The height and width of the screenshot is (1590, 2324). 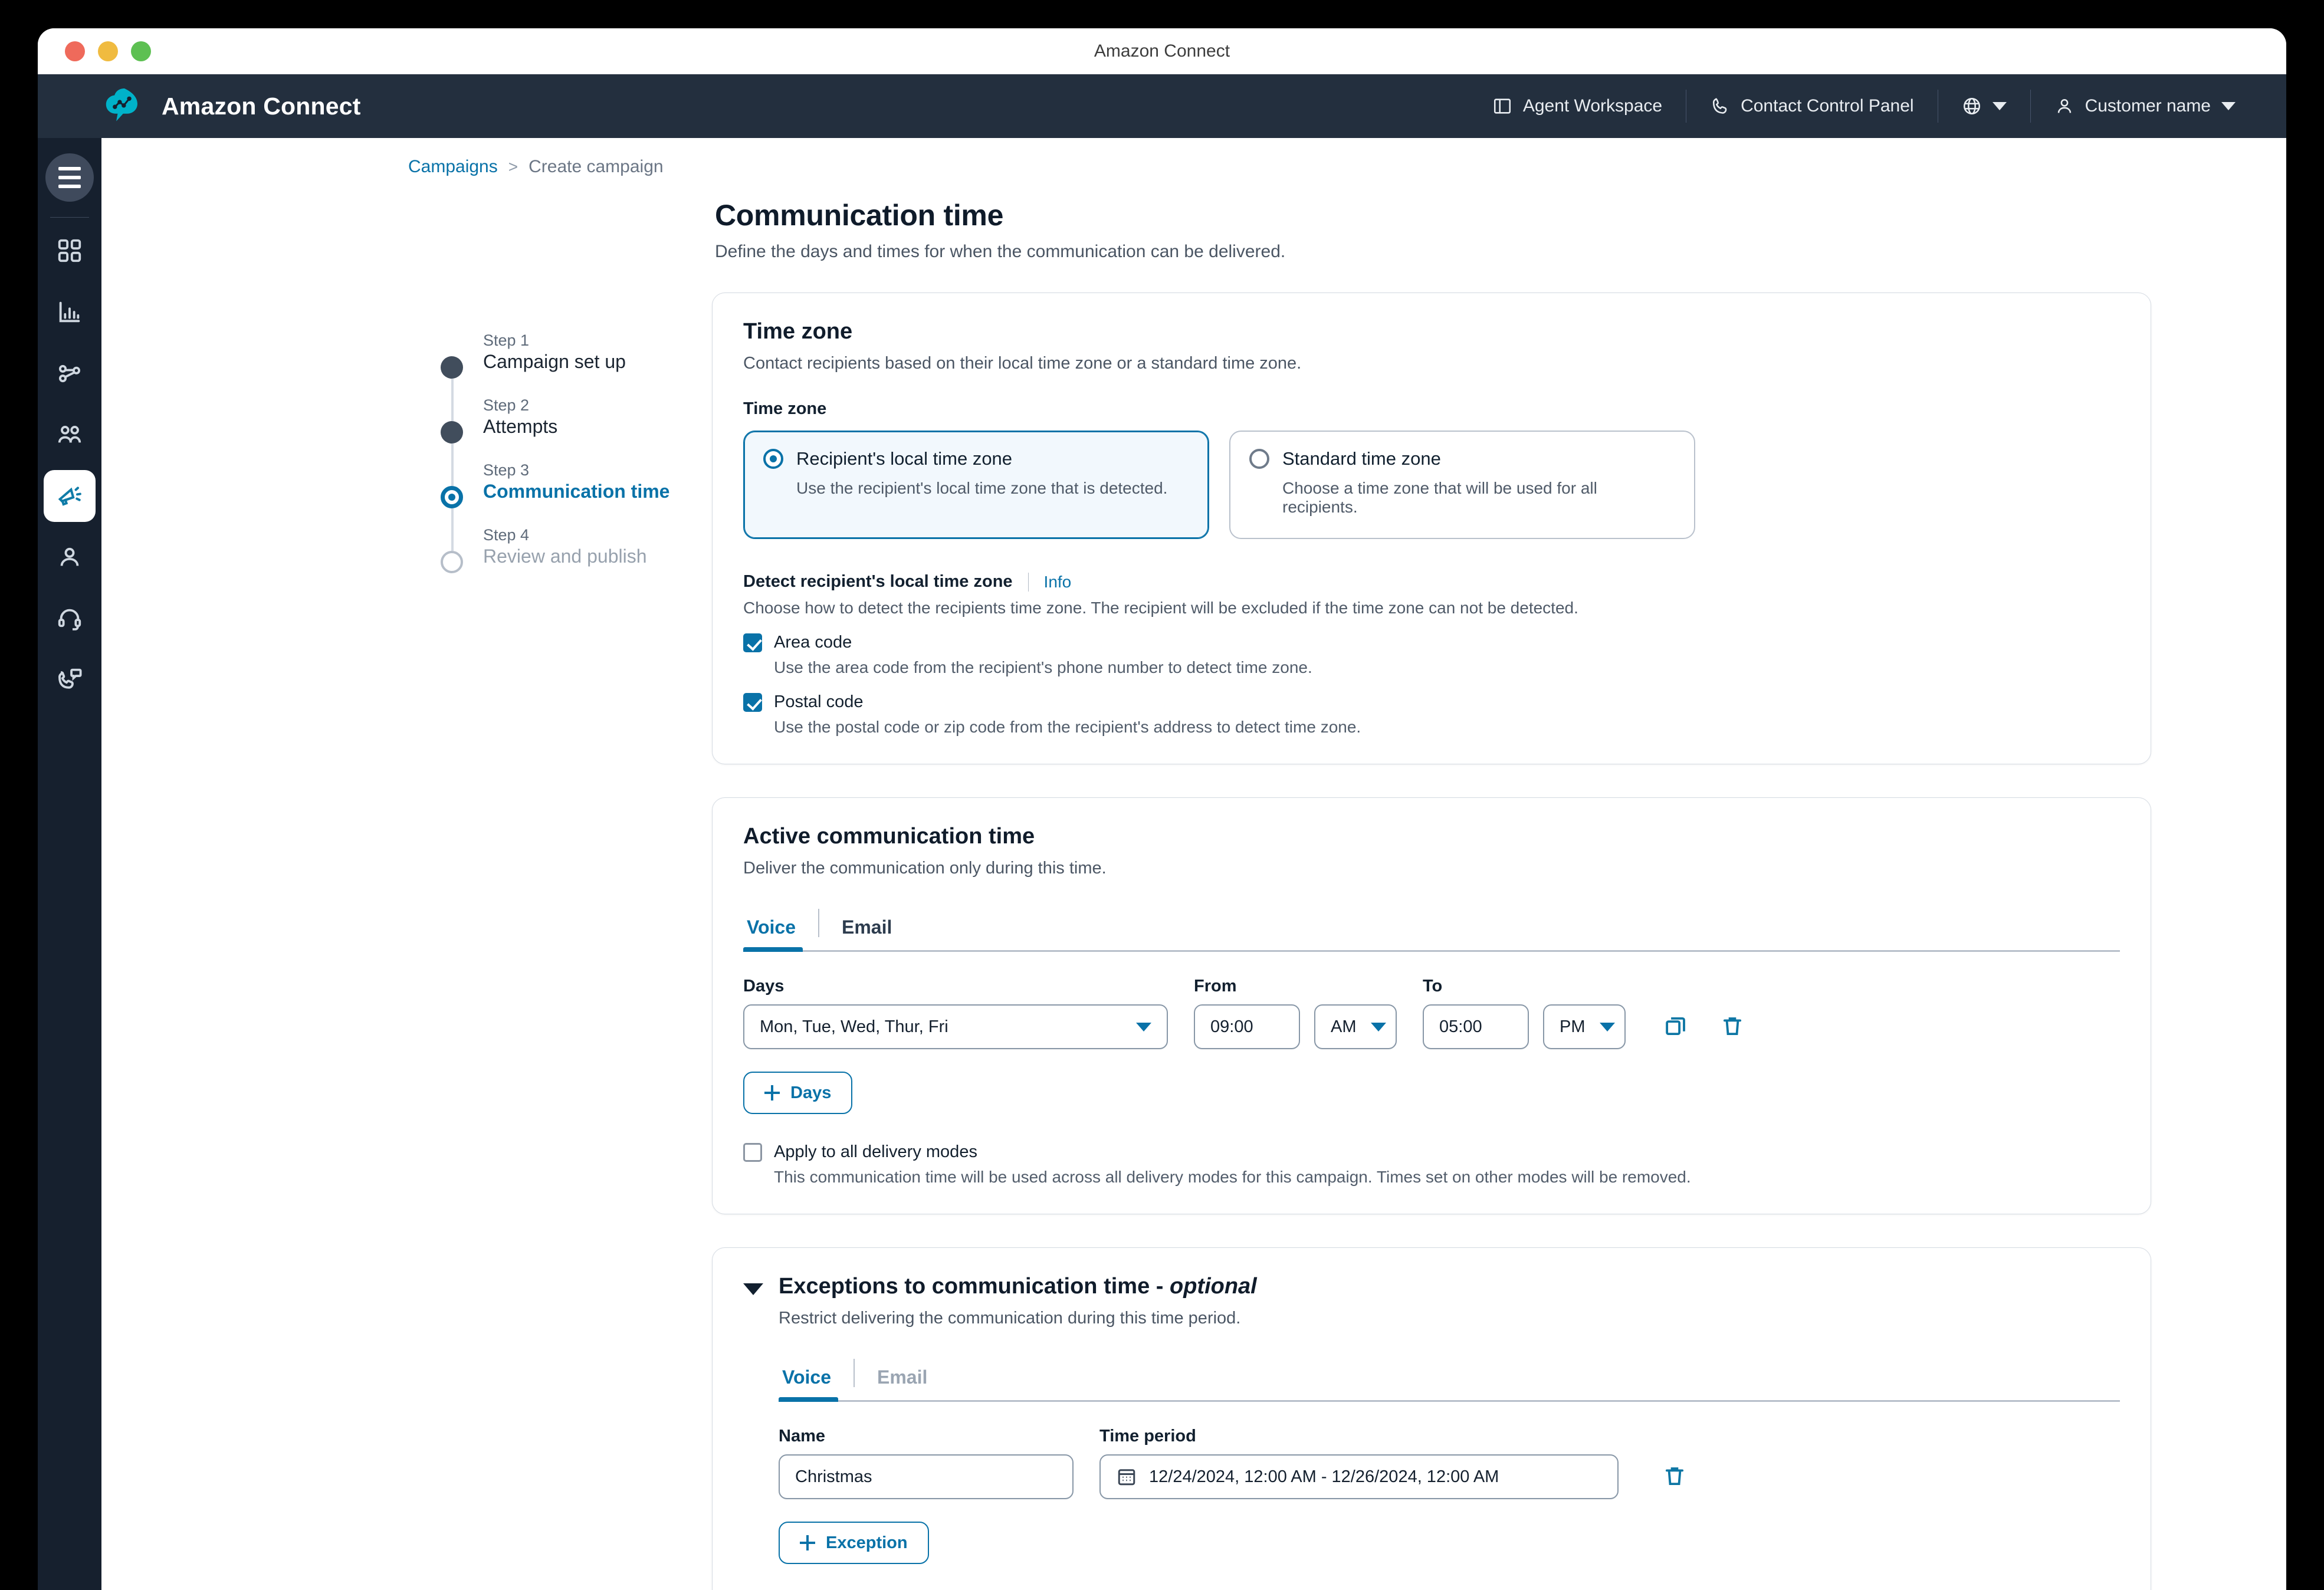 I want to click on left-sidebar, so click(x=69, y=864).